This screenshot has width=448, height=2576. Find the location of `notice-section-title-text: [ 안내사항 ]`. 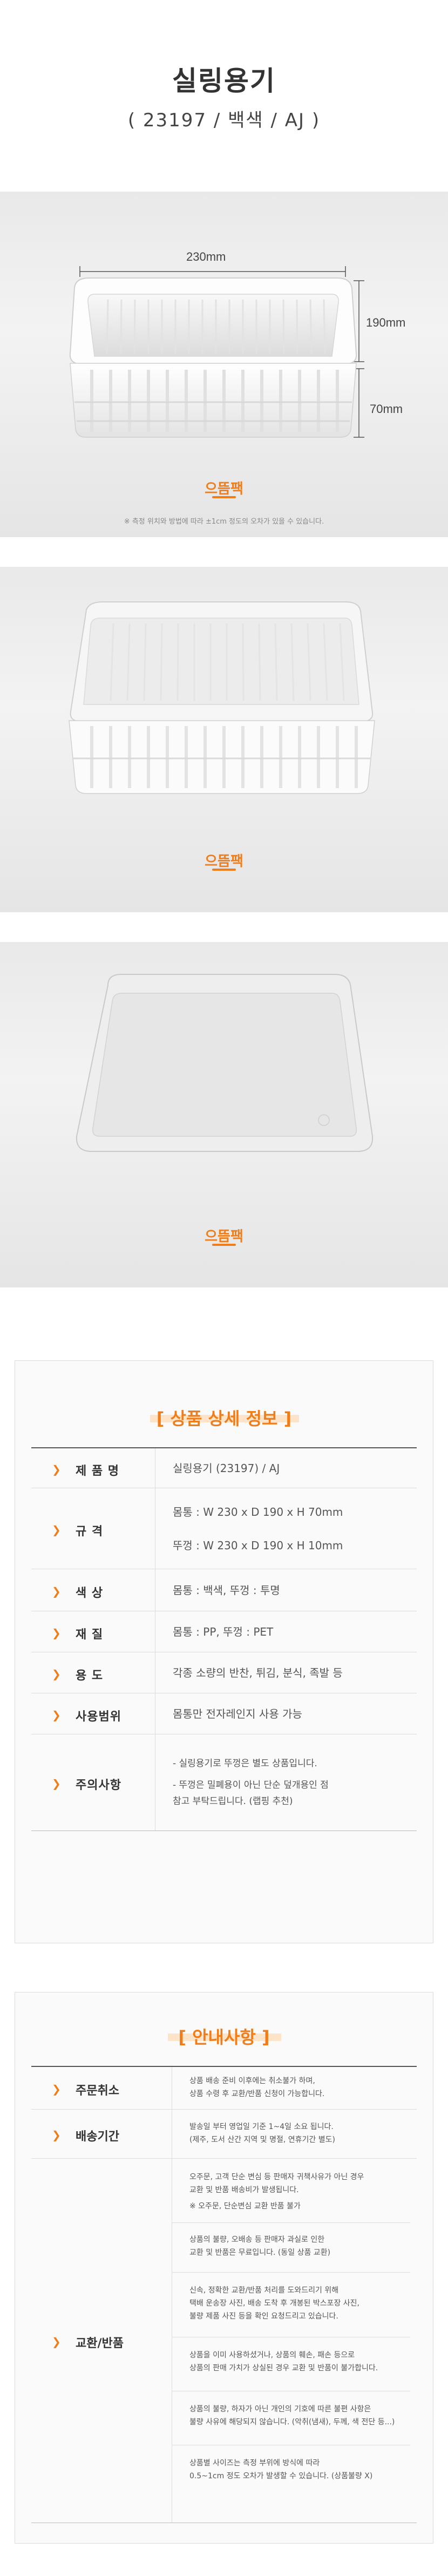

notice-section-title-text: [ 안내사항 ] is located at coordinates (224, 2038).